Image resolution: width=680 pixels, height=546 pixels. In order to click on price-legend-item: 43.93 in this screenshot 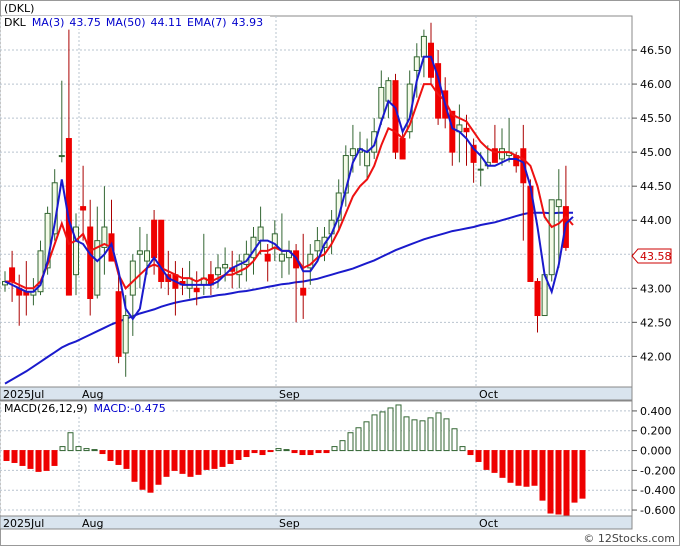, I will do `click(248, 22)`.